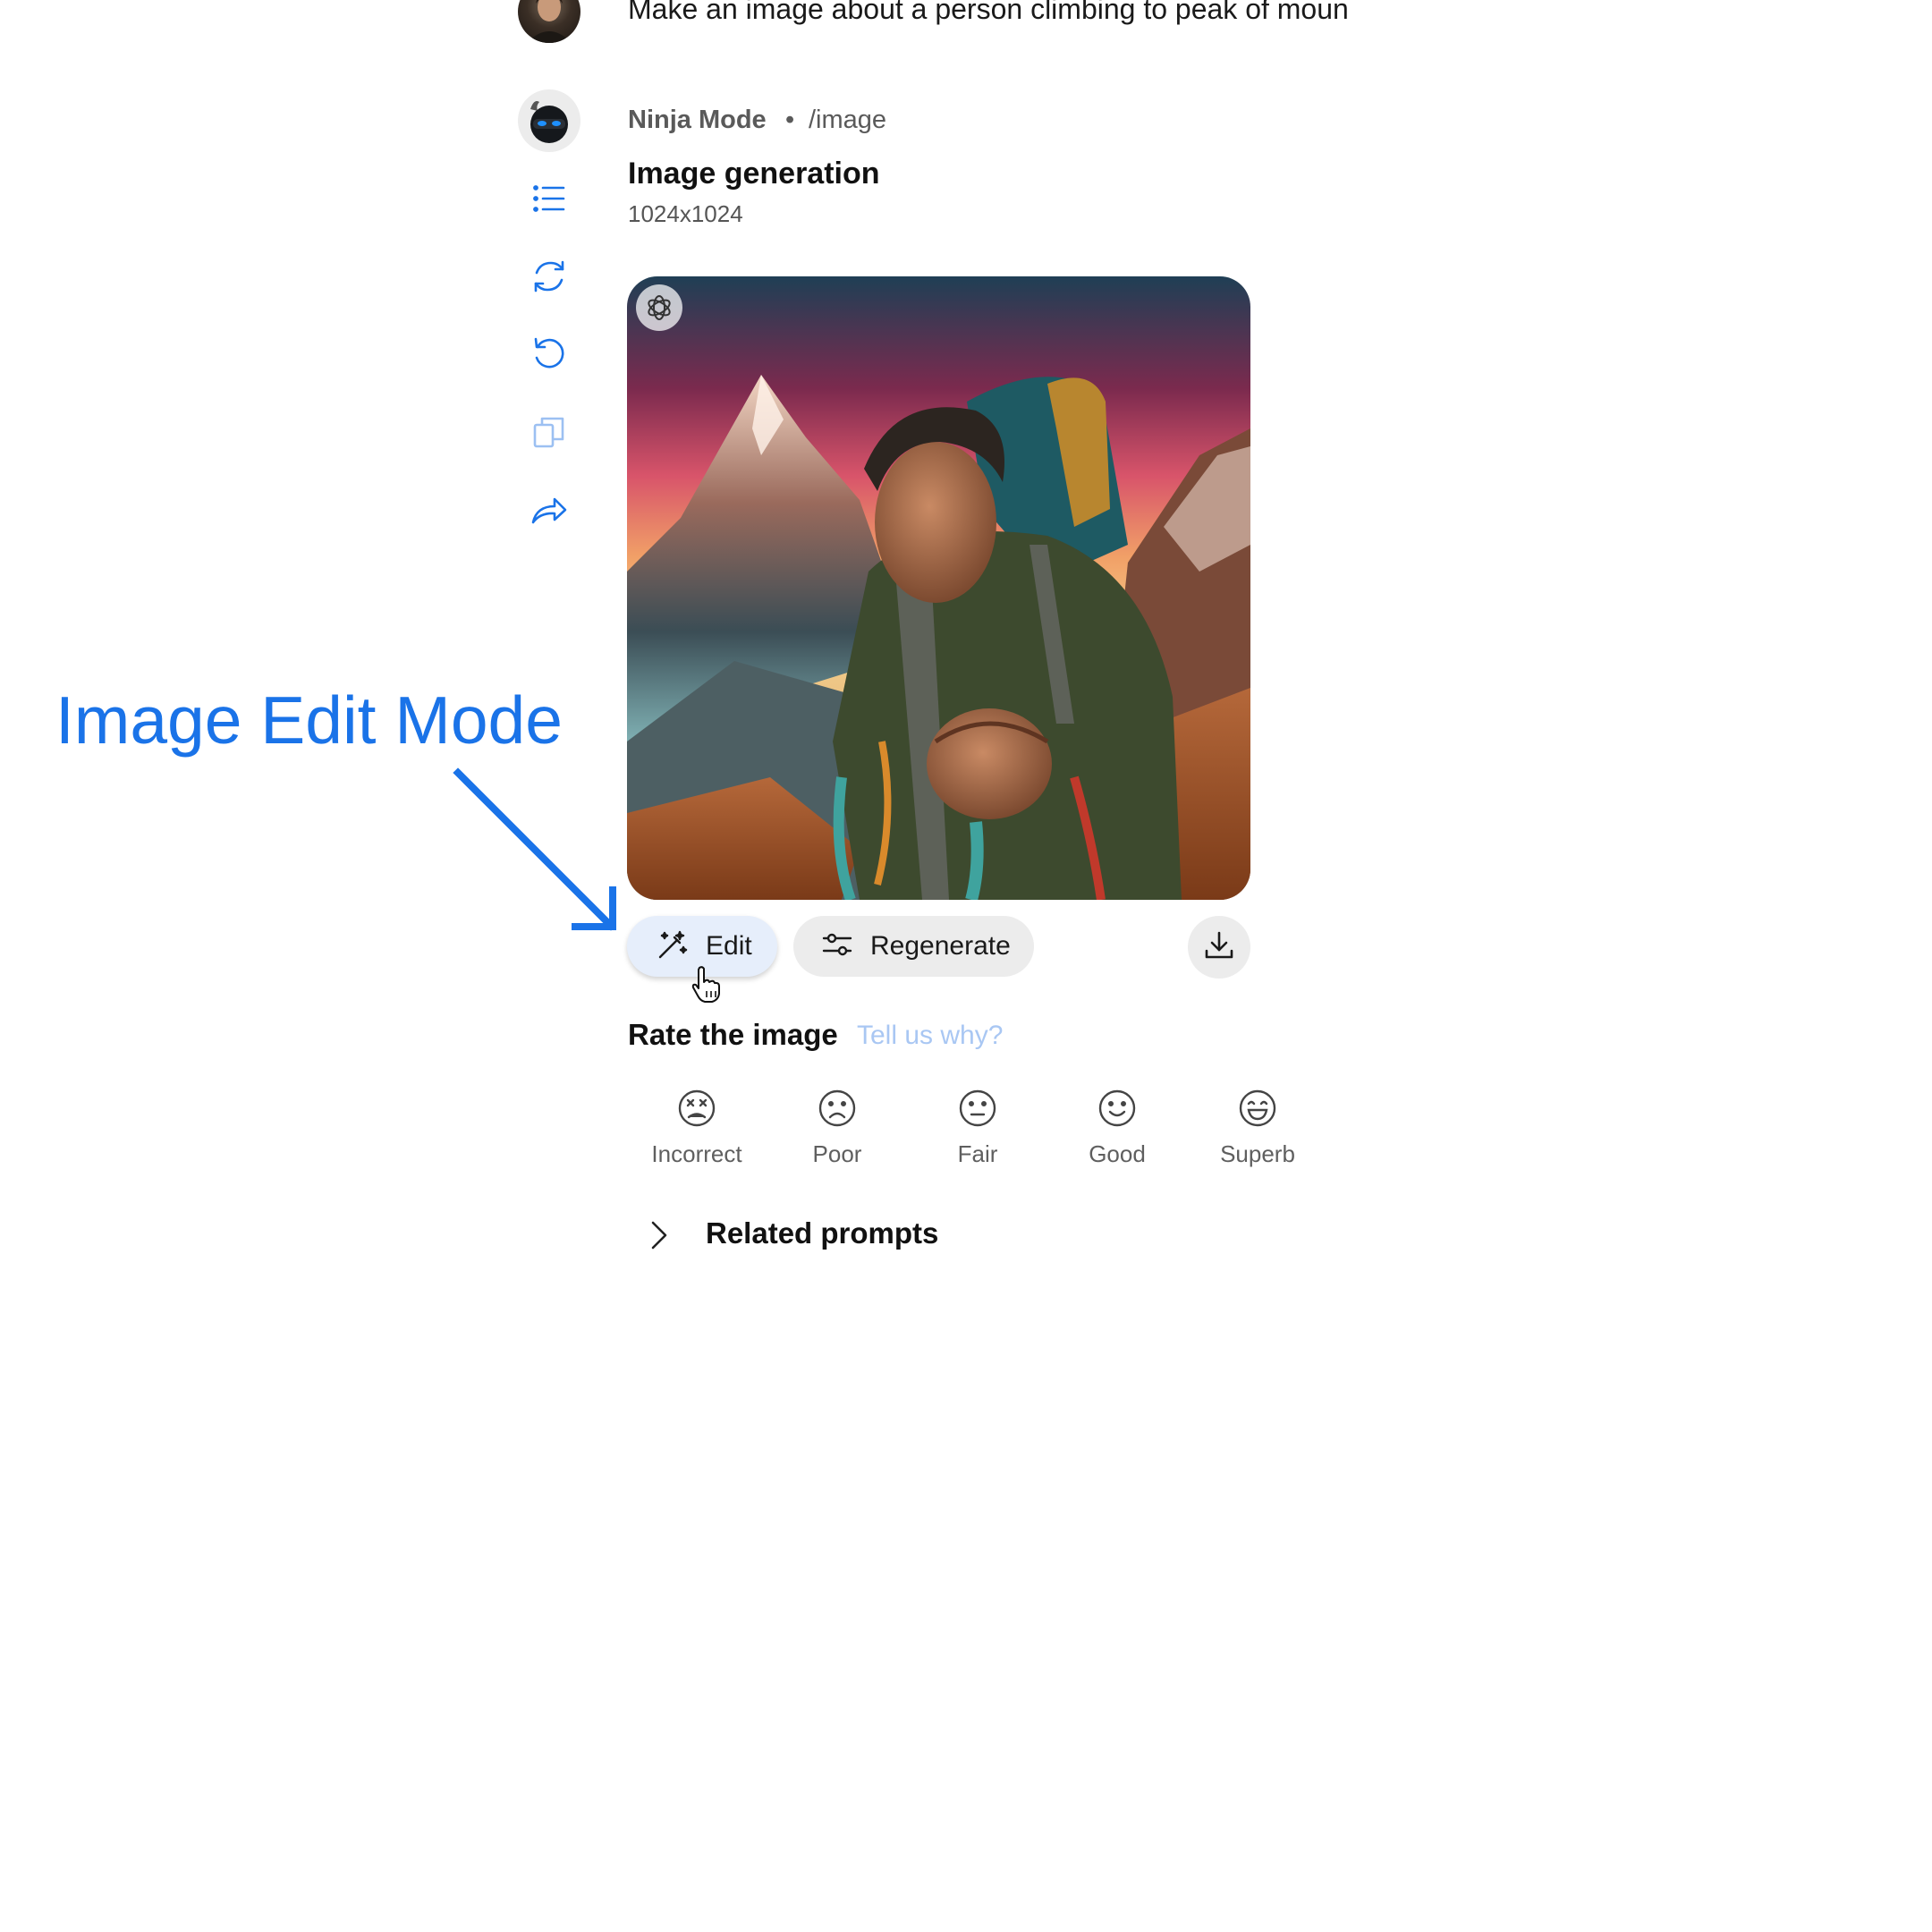 This screenshot has height=1932, width=1932. What do you see at coordinates (706, 984) in the screenshot?
I see `hand-pointer-cursor-icon` at bounding box center [706, 984].